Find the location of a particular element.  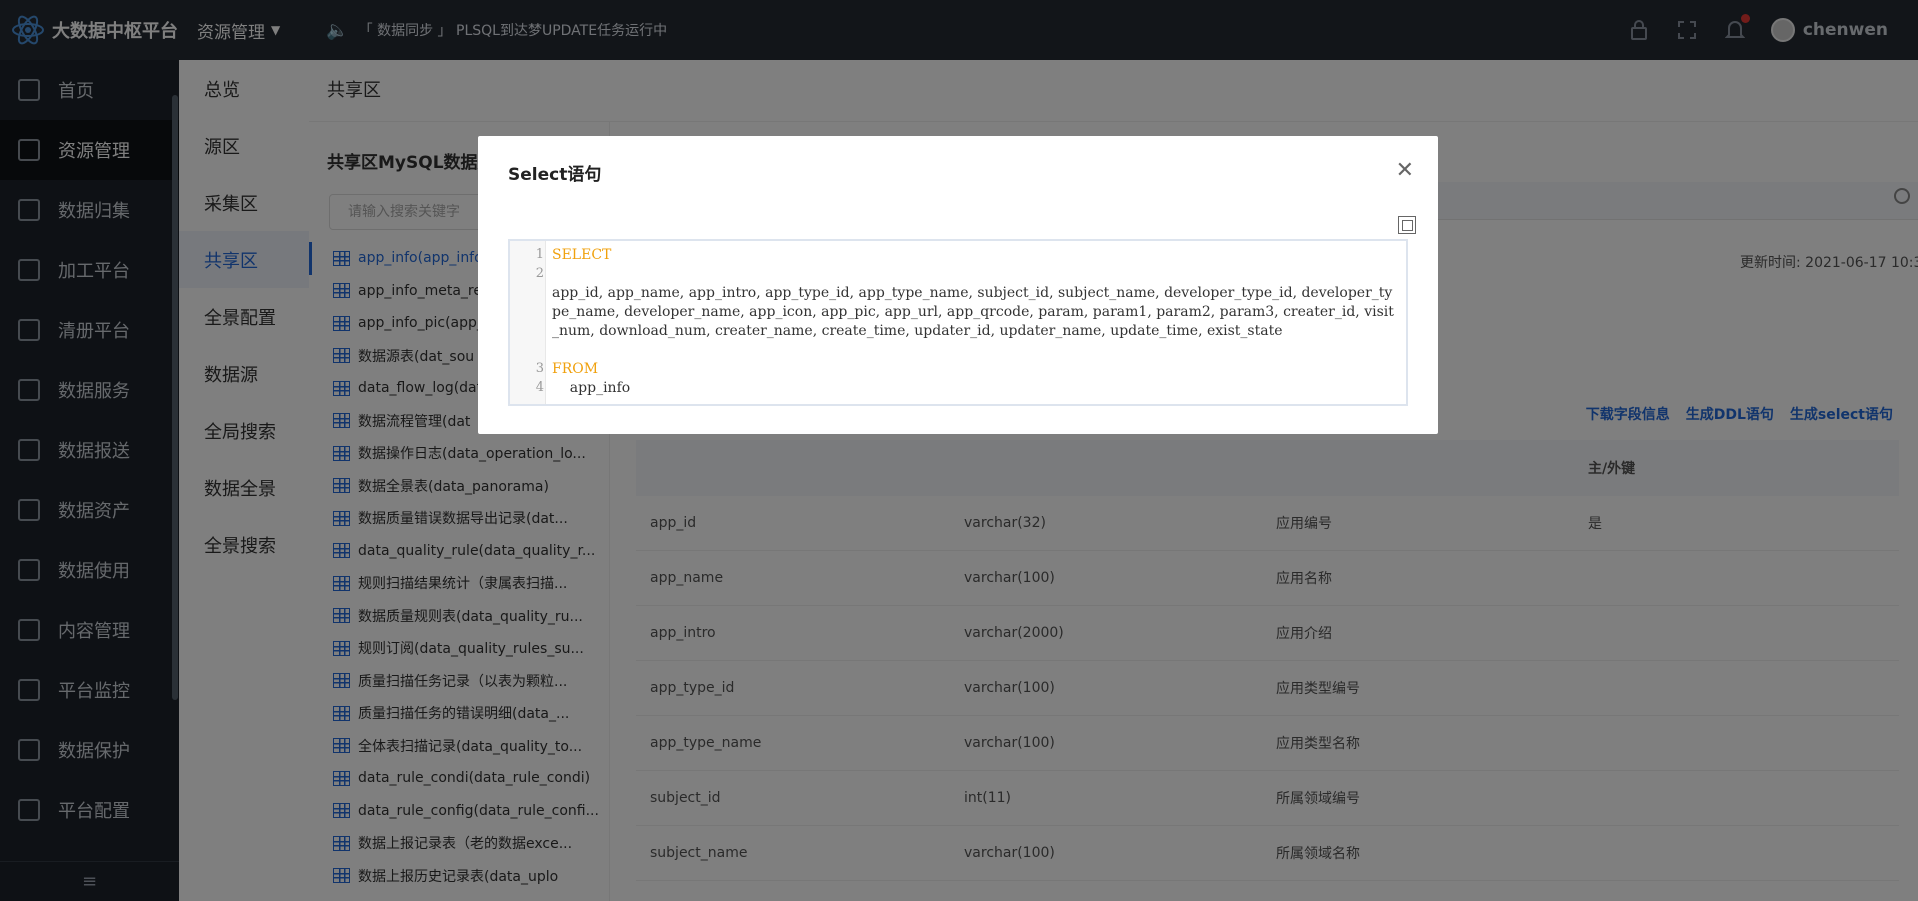

line-number: 2 is located at coordinates (539, 273).